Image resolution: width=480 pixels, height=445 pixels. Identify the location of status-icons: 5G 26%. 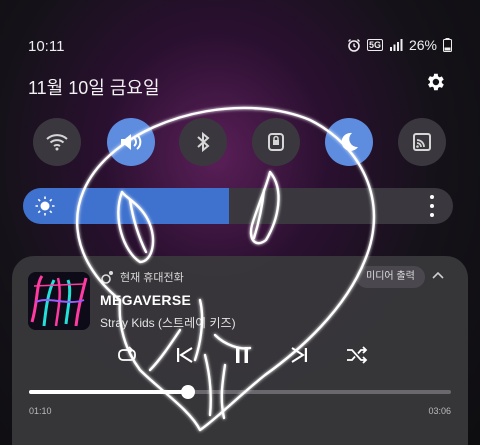
(399, 45).